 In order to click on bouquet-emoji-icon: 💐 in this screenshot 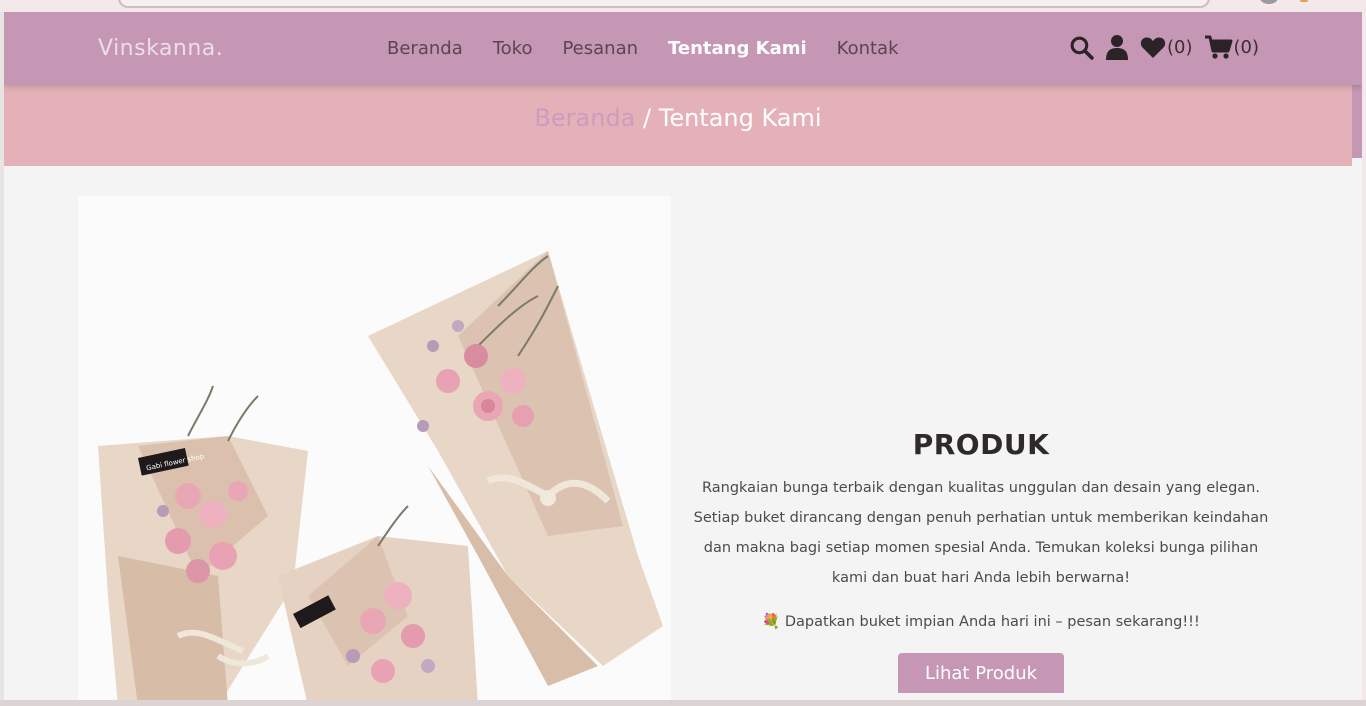, I will do `click(771, 622)`.